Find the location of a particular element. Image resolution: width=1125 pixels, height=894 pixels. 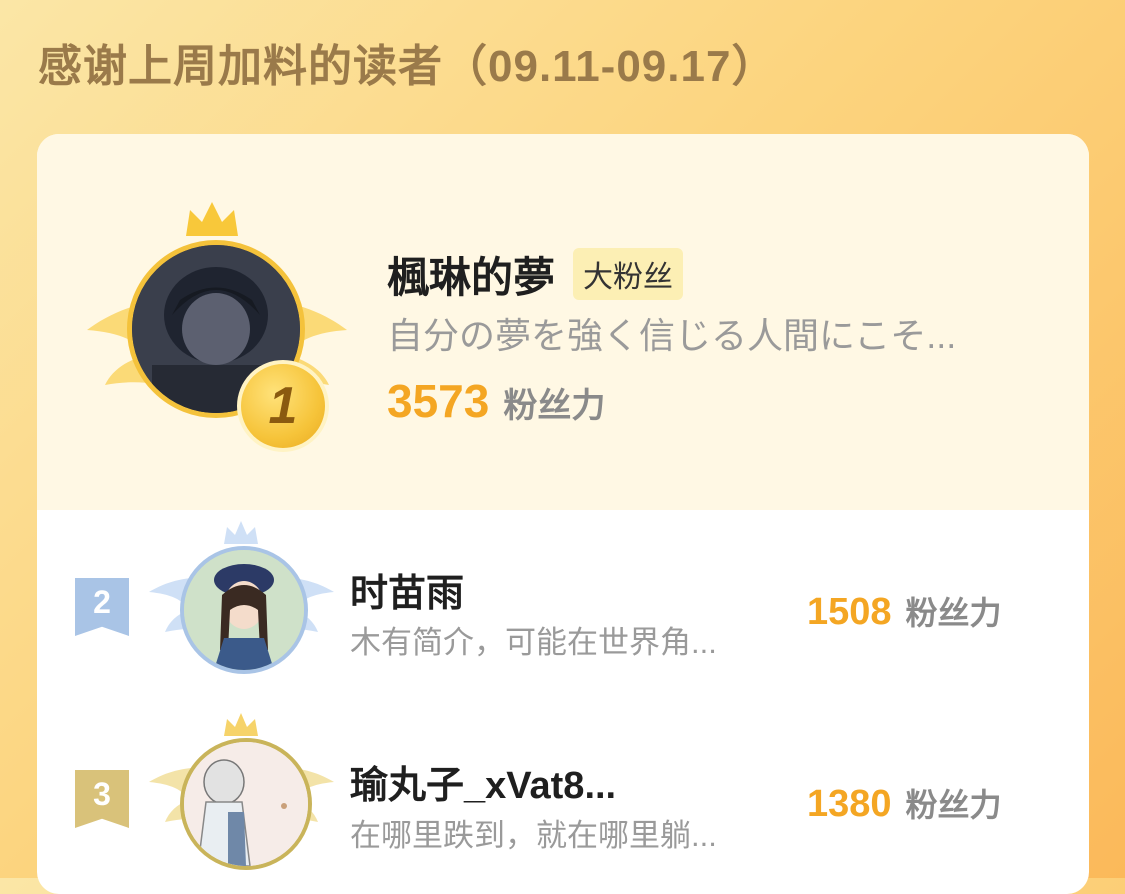

rank-number: 2 is located at coordinates (102, 602).